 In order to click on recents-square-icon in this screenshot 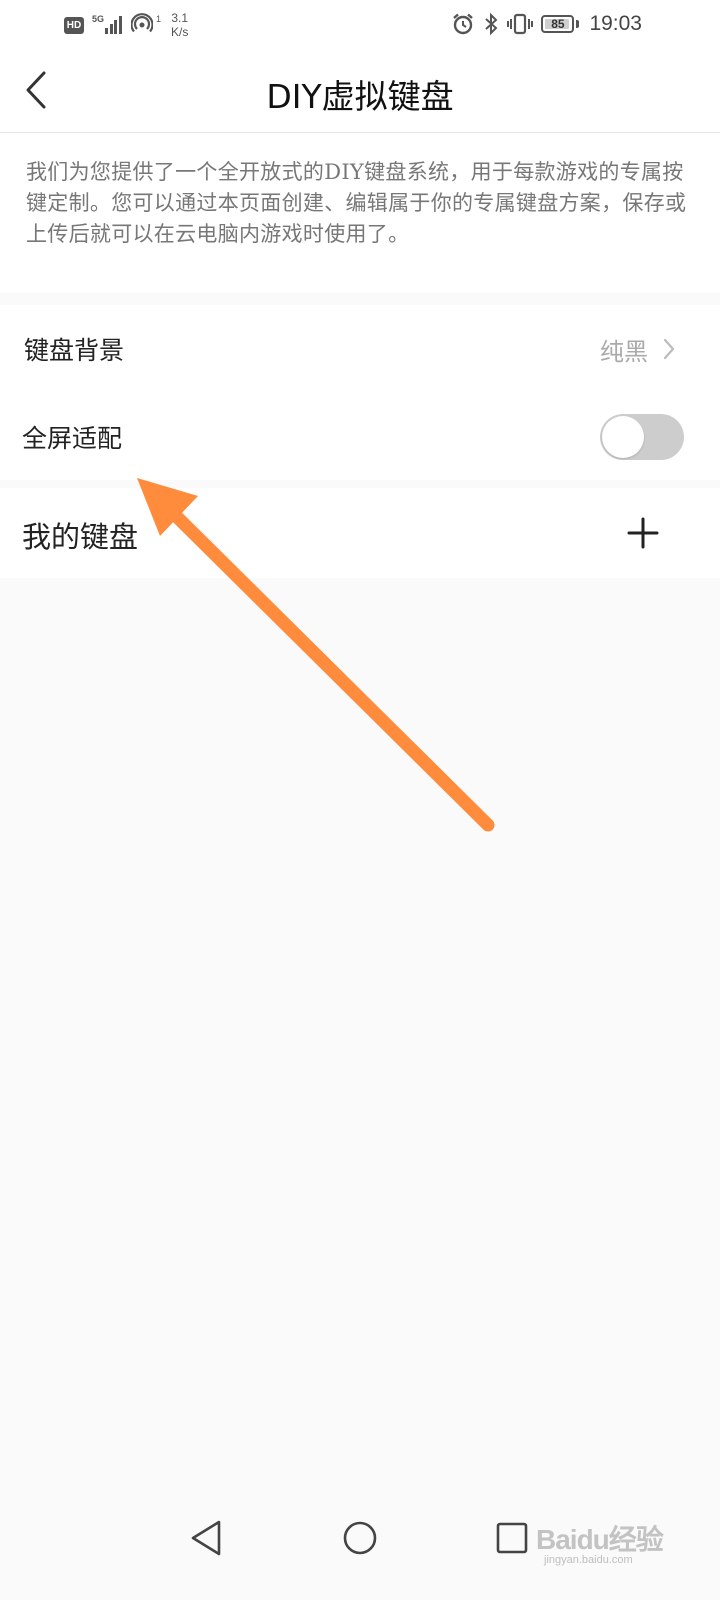, I will do `click(512, 1538)`.